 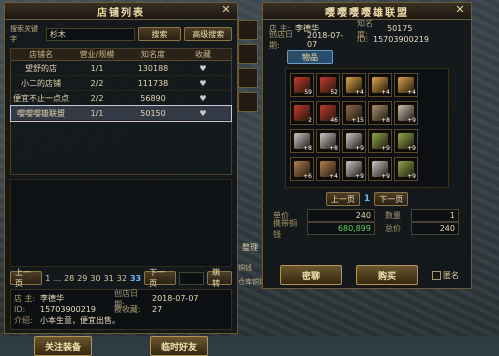 I want to click on bottom-buttons: 关注装备 临时好友, so click(x=121, y=343).